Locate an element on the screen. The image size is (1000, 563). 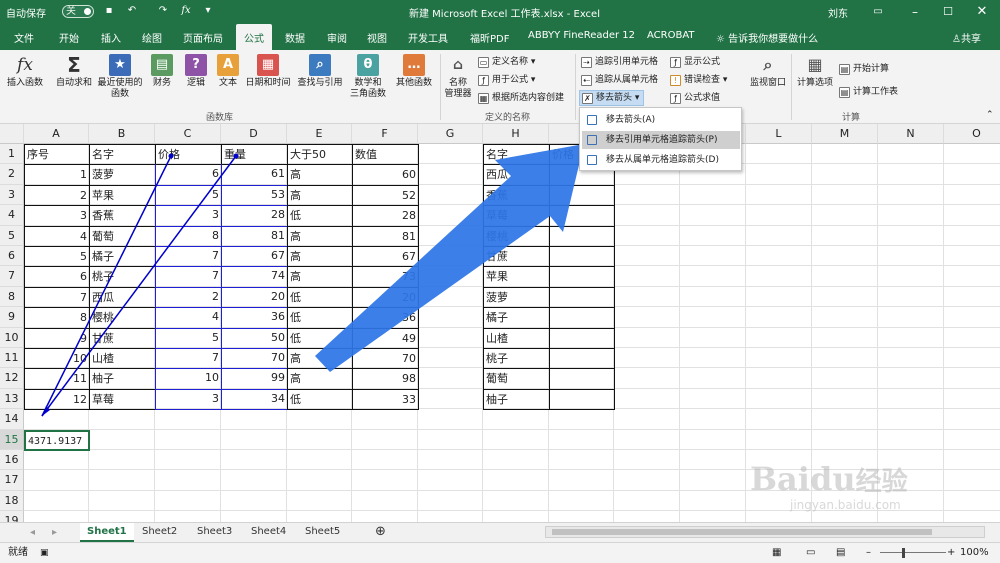
page-layout-view-icon: ▭ is located at coordinates (810, 553).